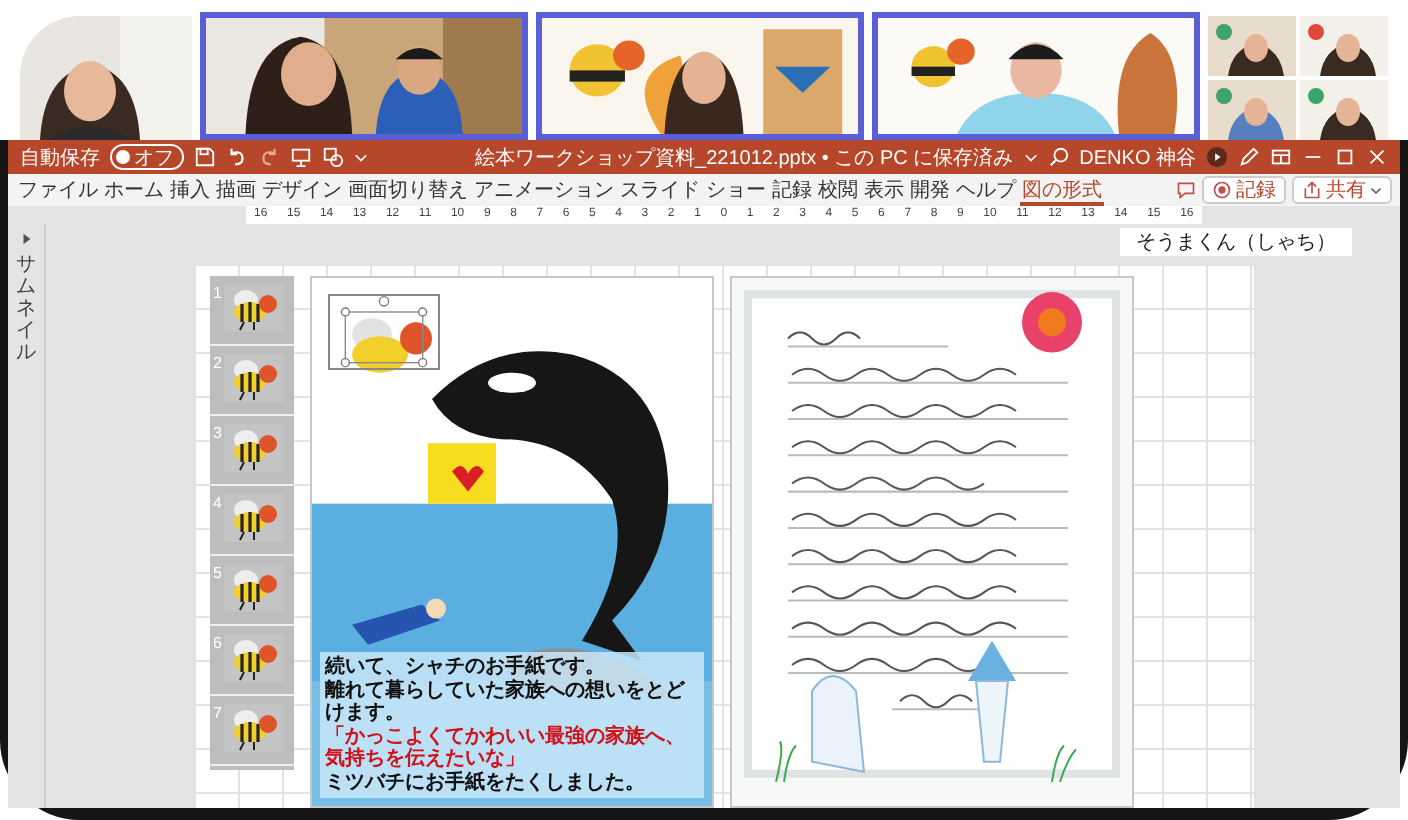 This screenshot has height=820, width=1408. What do you see at coordinates (217, 363) in the screenshot?
I see `page-number: 2` at bounding box center [217, 363].